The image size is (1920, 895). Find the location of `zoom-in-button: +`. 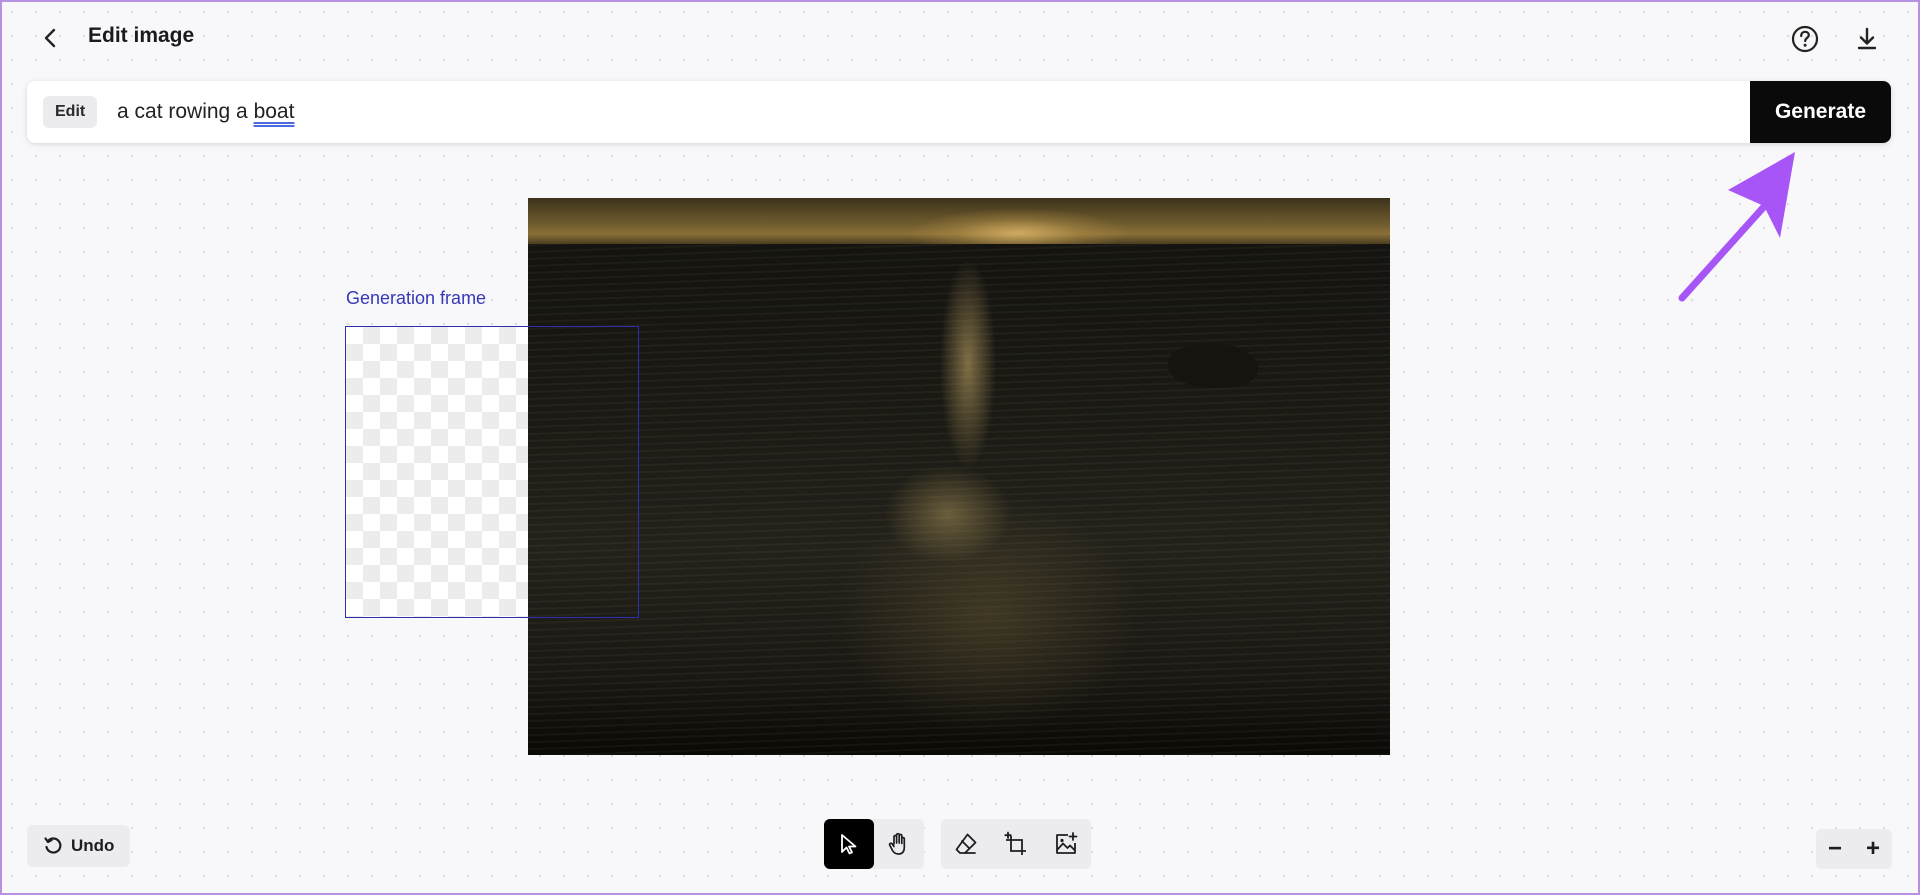

zoom-in-button: + is located at coordinates (1873, 849).